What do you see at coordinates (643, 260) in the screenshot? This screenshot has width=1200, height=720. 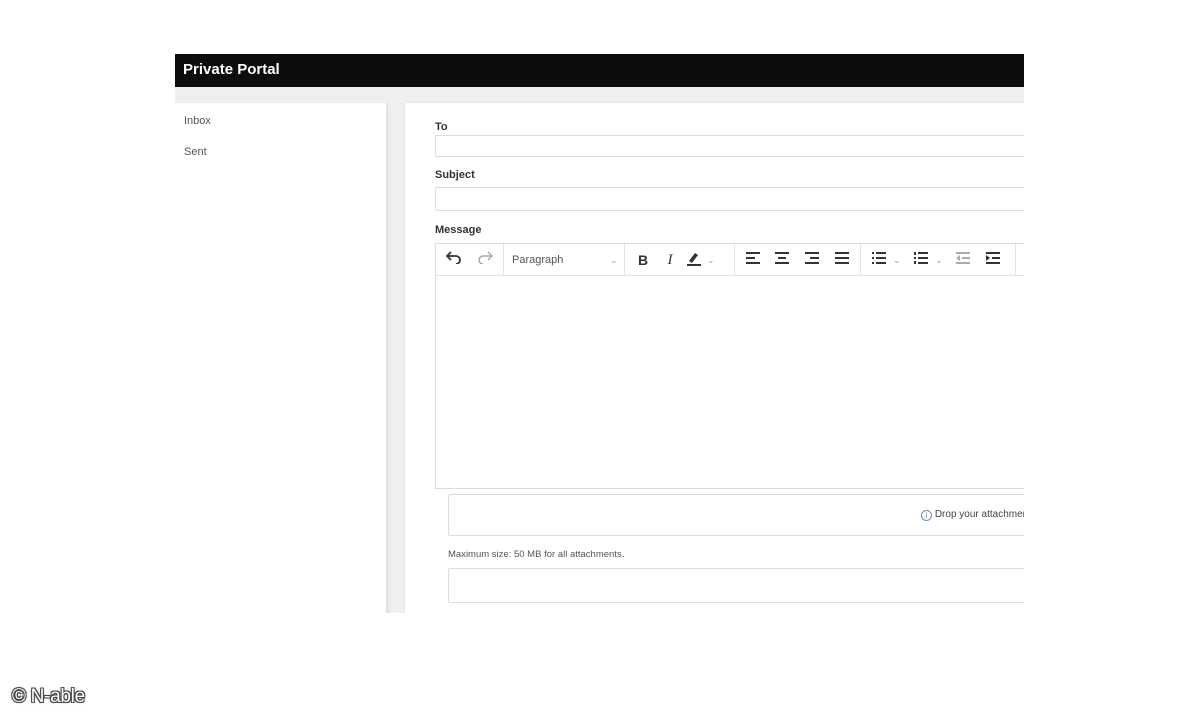 I see `bold-icon: B` at bounding box center [643, 260].